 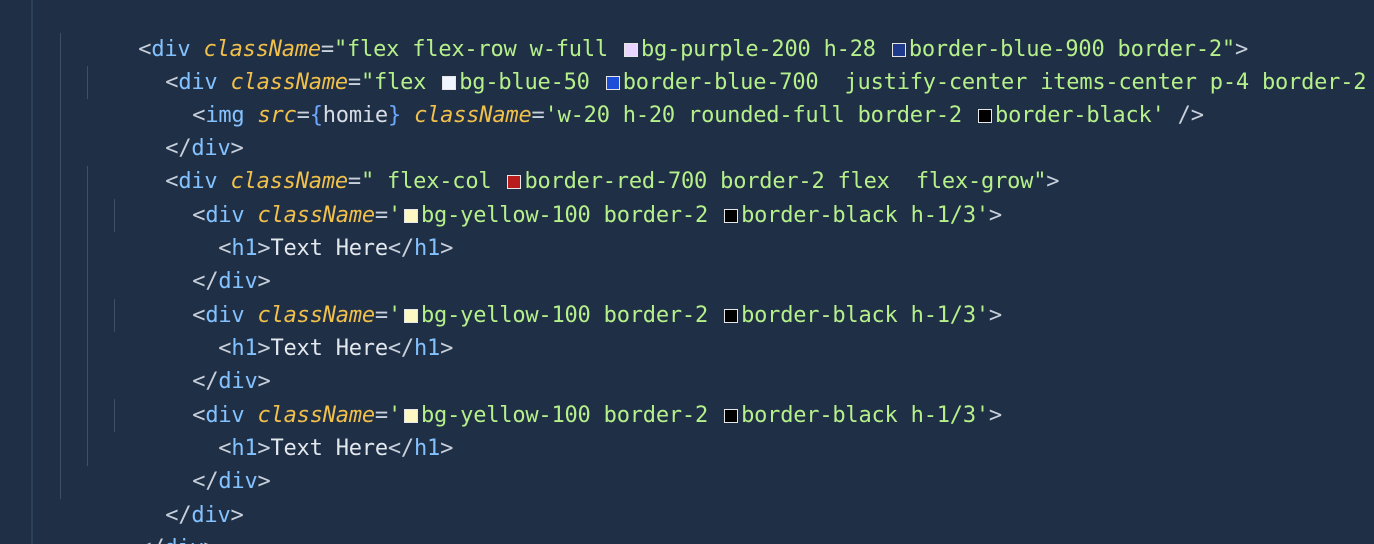 I want to click on token-tag: div, so click(x=183, y=540).